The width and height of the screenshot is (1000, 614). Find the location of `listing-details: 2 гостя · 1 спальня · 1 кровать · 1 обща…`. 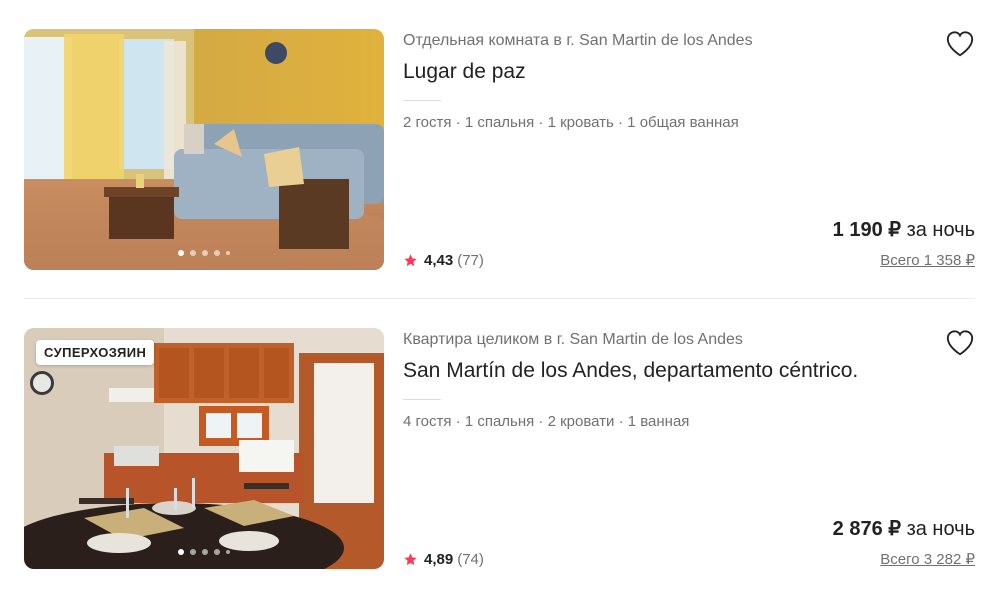

listing-details: 2 гостя · 1 спальня · 1 кровать · 1 обща… is located at coordinates (571, 122).